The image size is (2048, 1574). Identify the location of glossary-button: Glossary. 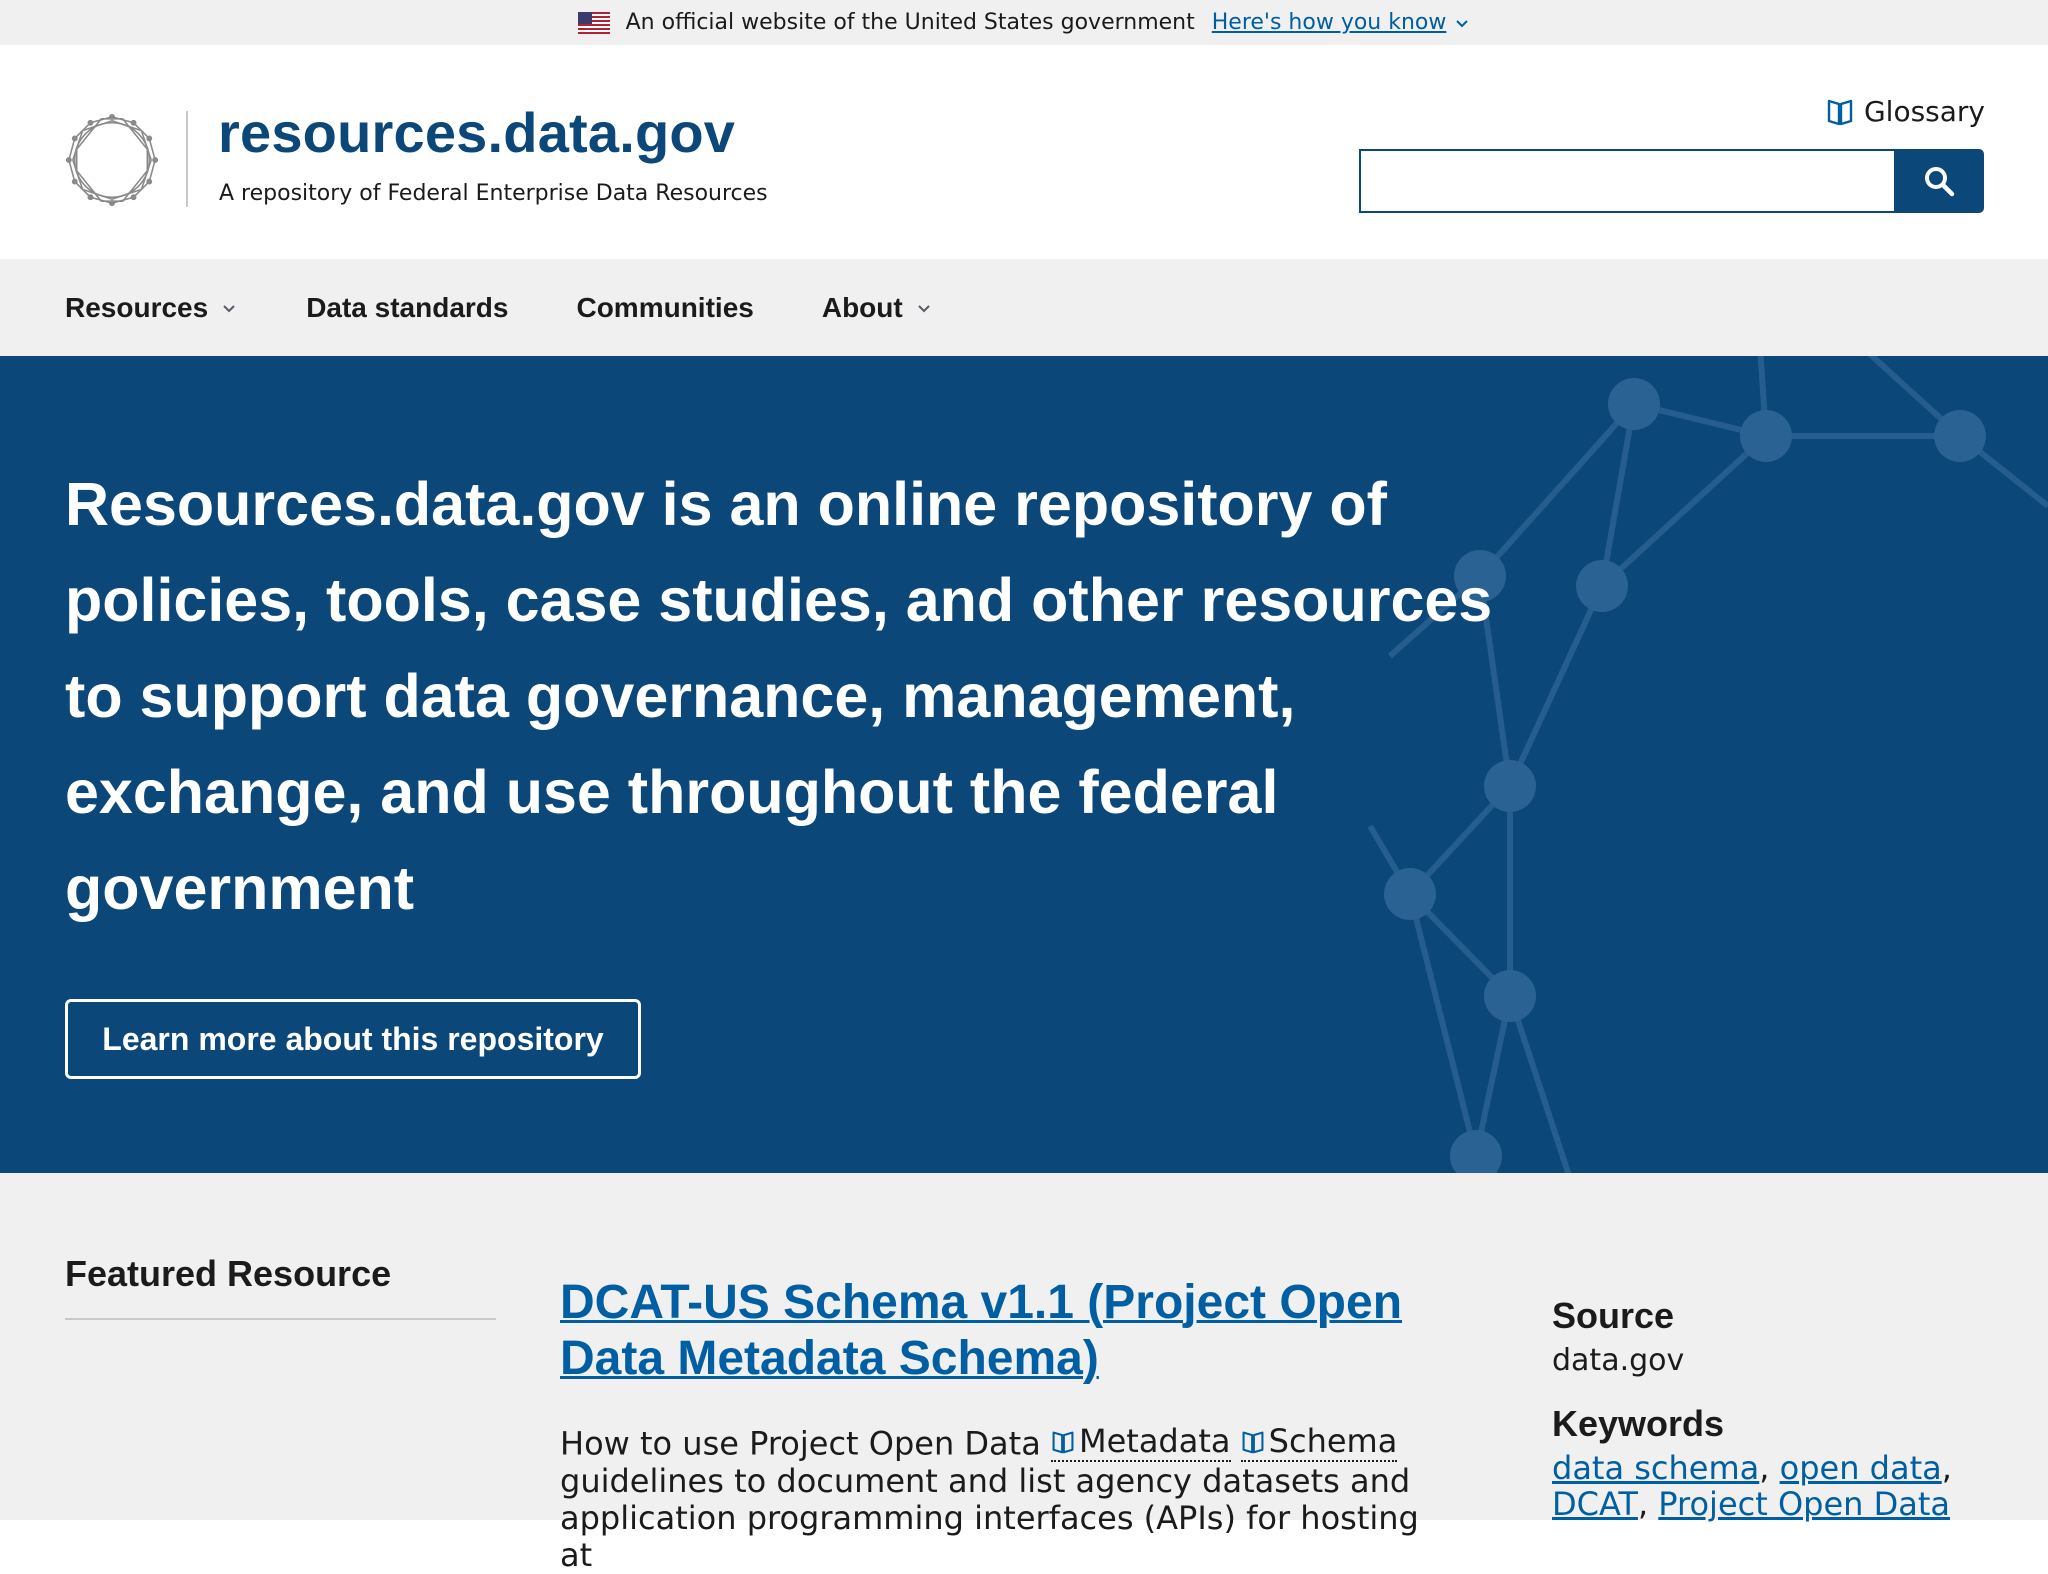
(1905, 111).